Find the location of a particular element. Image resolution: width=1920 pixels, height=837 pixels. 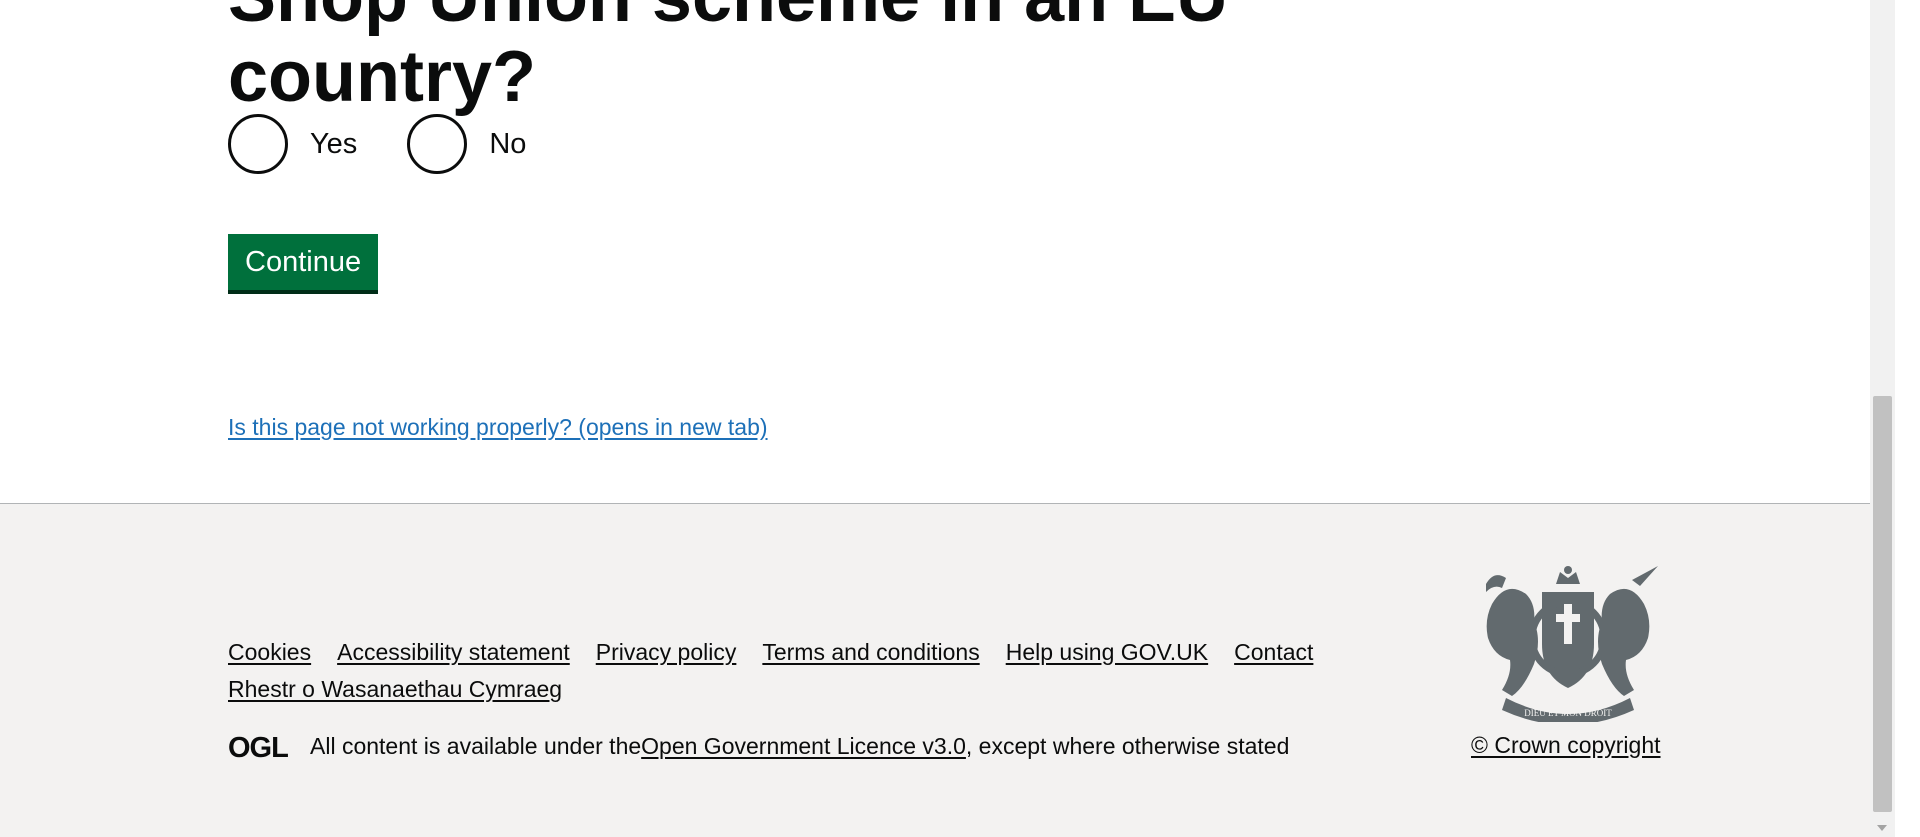

yes-no-radios: Yes No is located at coordinates (402, 144).